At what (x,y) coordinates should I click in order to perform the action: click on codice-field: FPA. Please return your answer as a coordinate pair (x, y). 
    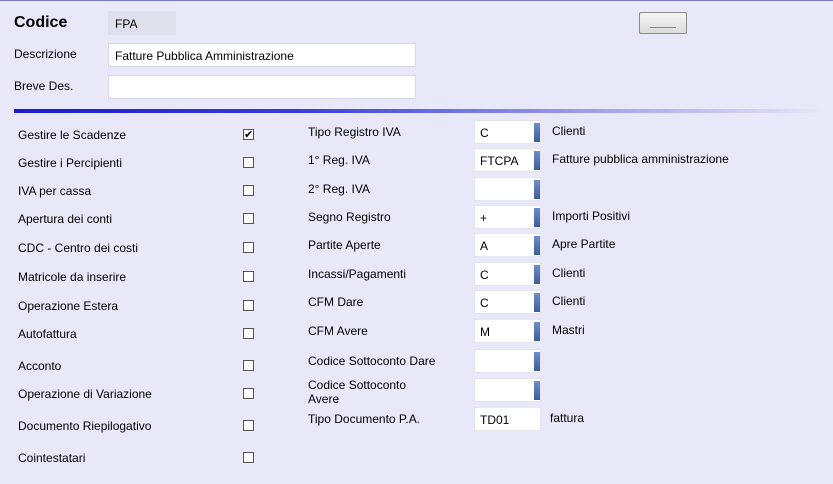
    Looking at the image, I should click on (142, 23).